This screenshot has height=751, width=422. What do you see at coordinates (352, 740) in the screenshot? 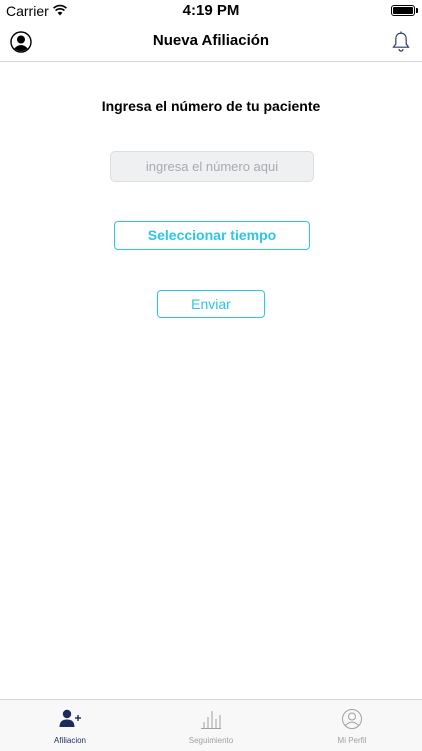
I see `tab-label-mi-perfil: Mi Perfil` at bounding box center [352, 740].